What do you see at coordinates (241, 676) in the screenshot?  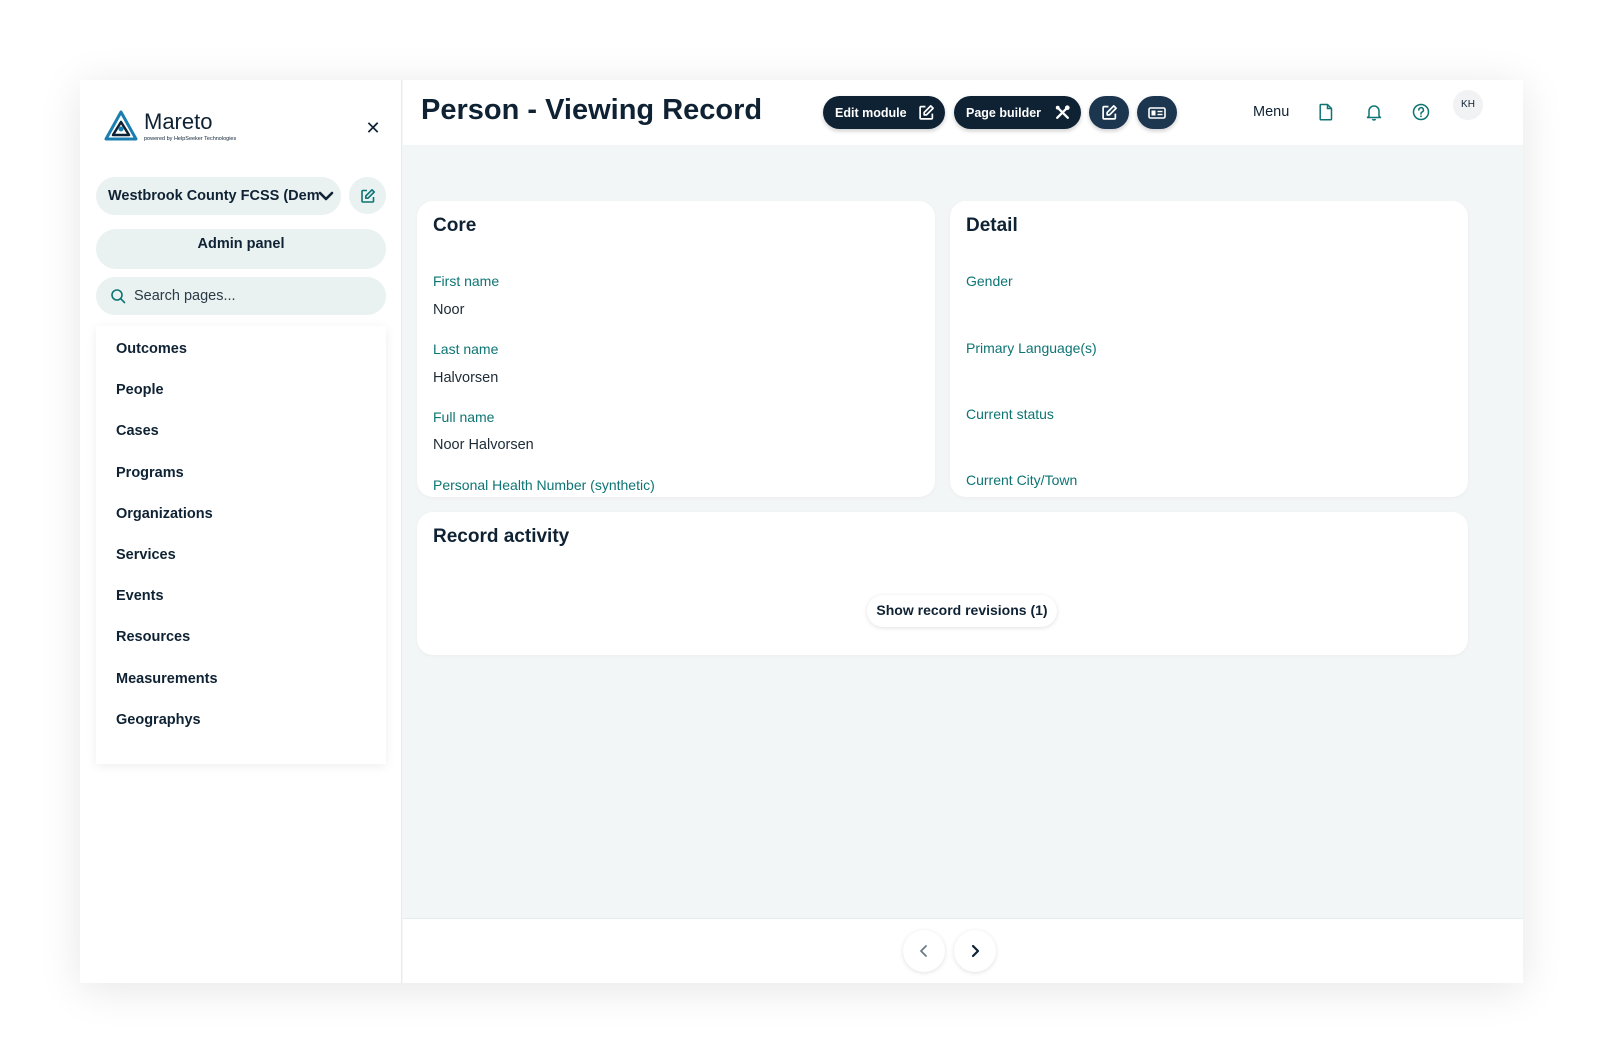 I see `sidebar-item-measurements: Measurements` at bounding box center [241, 676].